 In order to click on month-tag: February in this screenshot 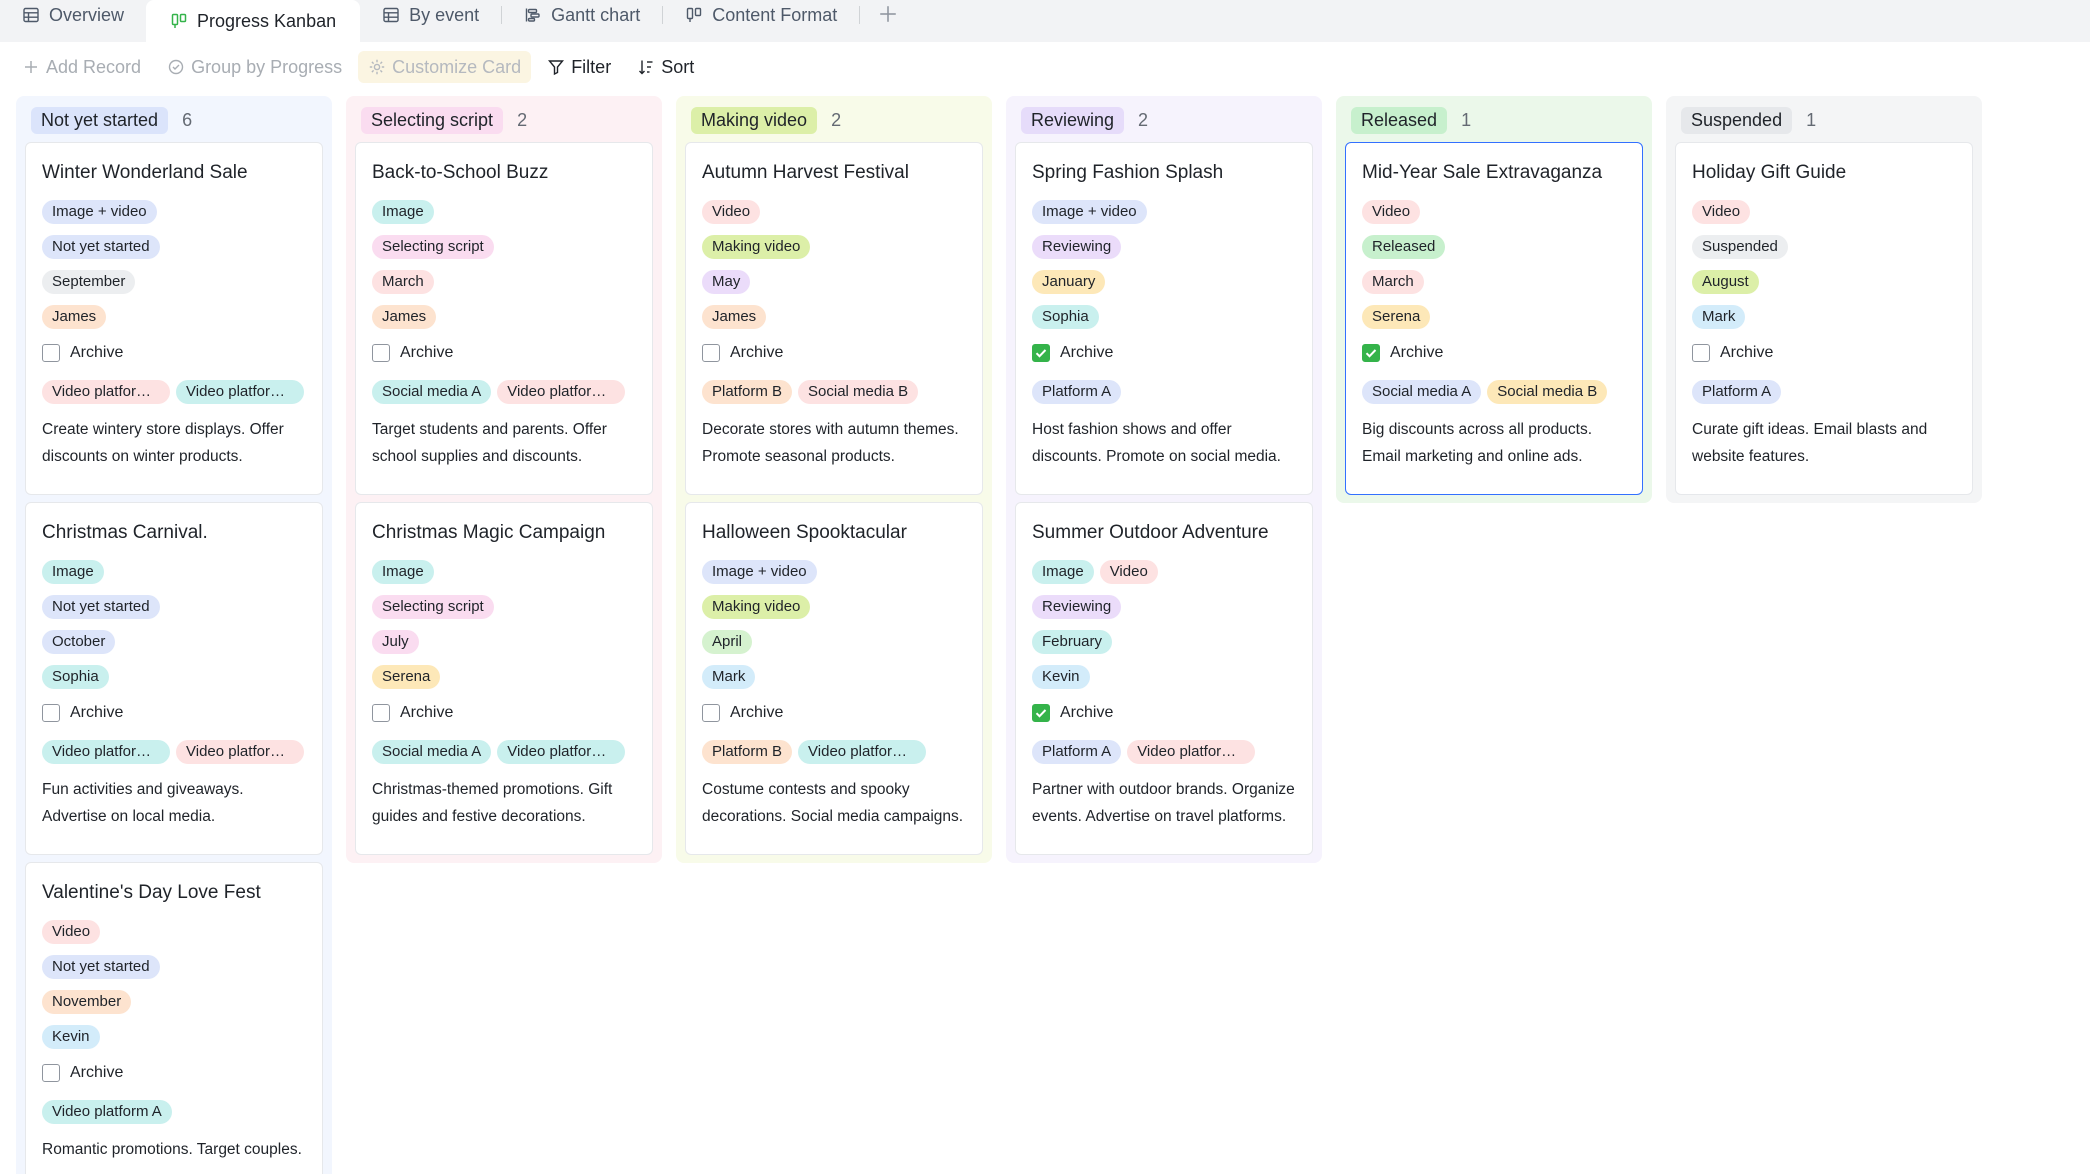, I will do `click(1072, 641)`.